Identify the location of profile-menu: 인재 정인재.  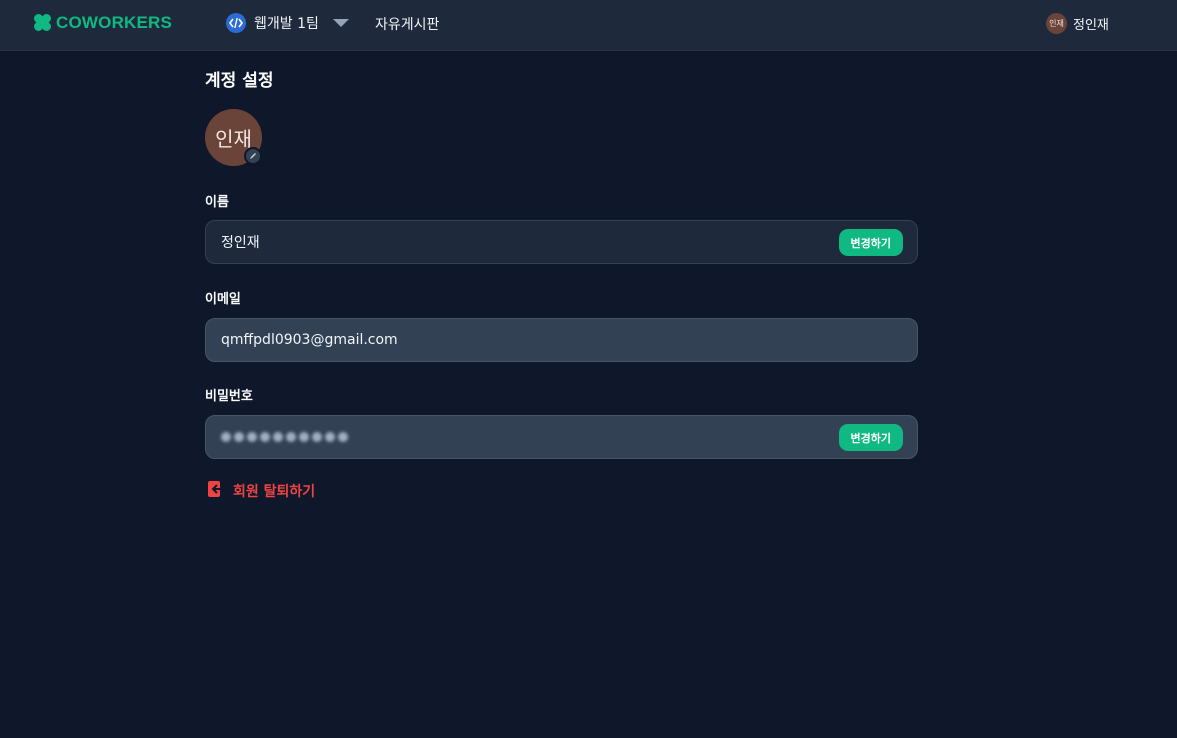
(1077, 23).